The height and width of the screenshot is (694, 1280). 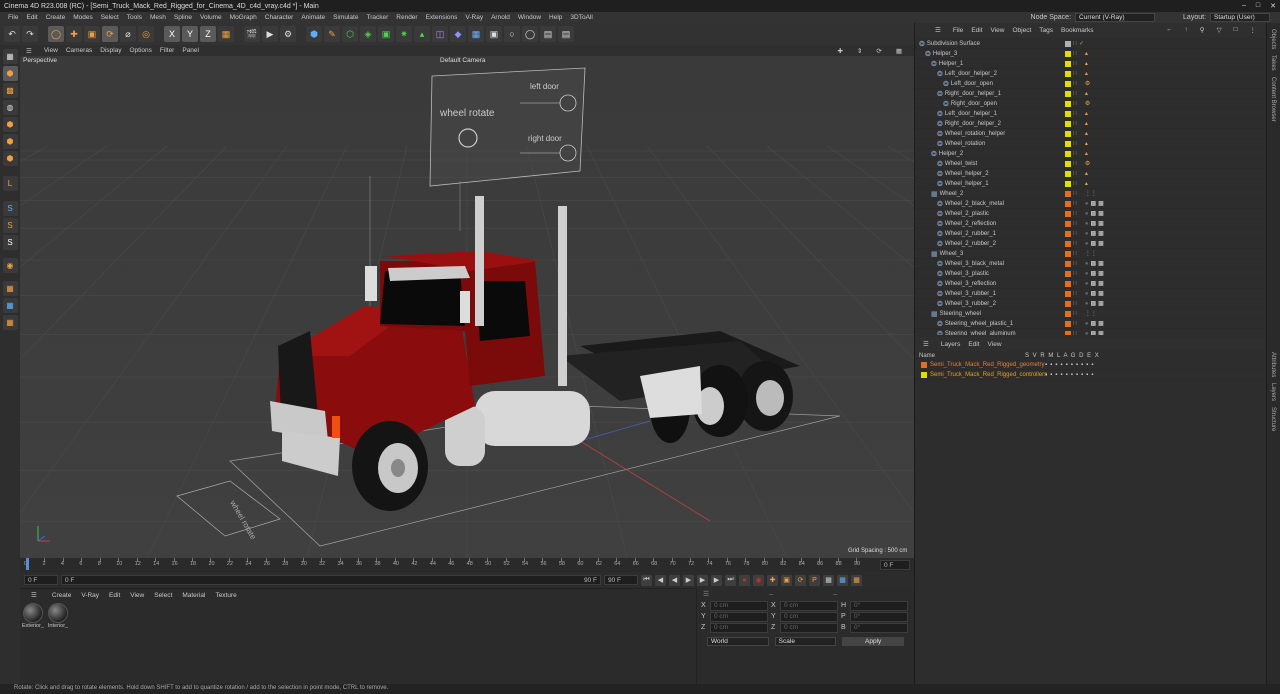 What do you see at coordinates (27, 564) in the screenshot?
I see `playhead` at bounding box center [27, 564].